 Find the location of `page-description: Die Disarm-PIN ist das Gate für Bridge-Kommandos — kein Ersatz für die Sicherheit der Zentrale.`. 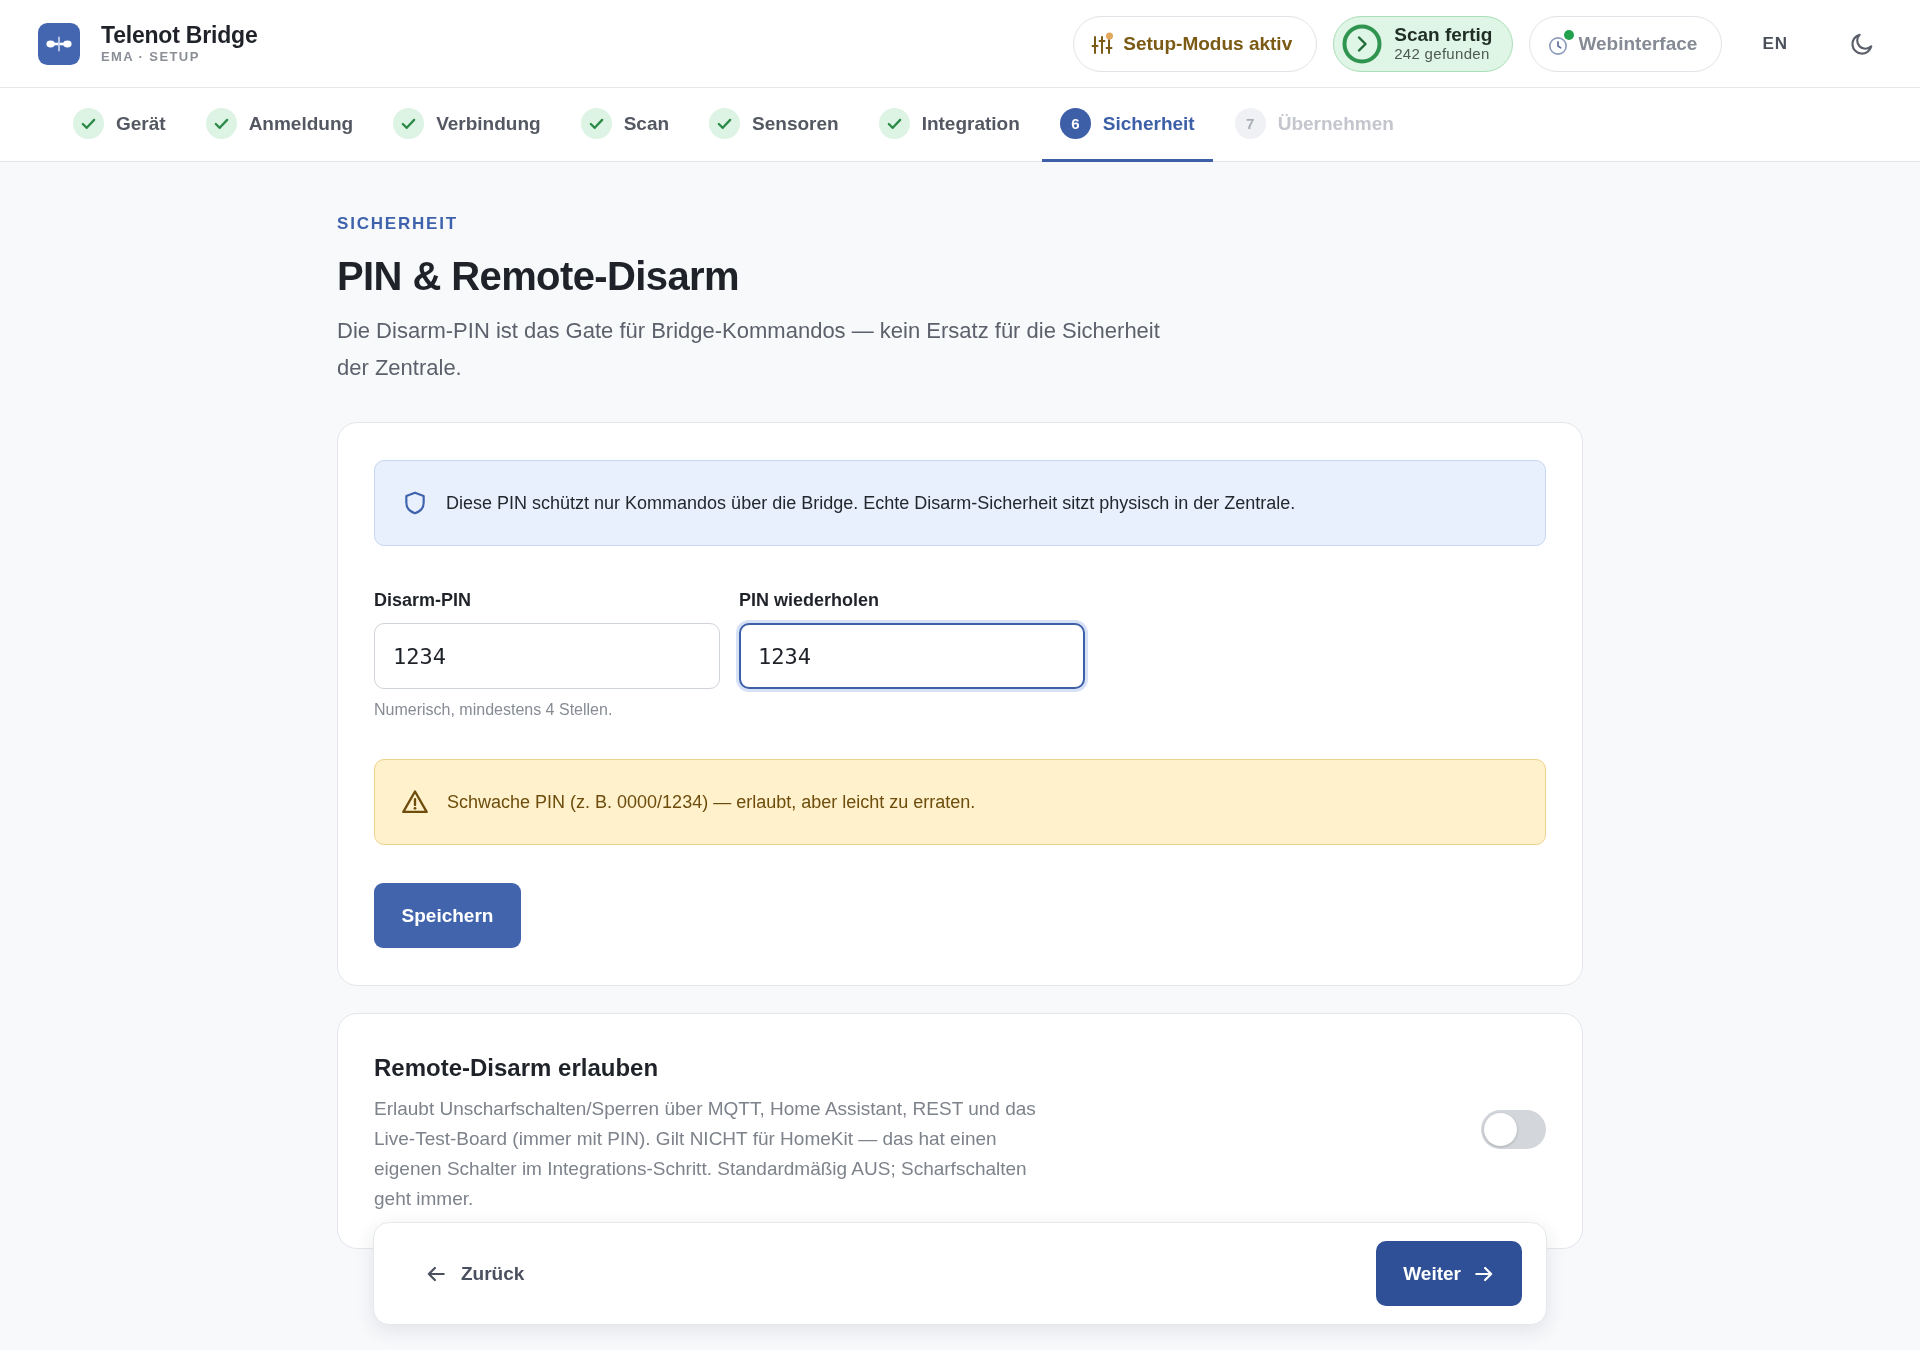

page-description: Die Disarm-PIN ist das Gate für Bridge-Kommandos — kein Ersatz für die Sicherheit der Zentrale. is located at coordinates (749, 349).